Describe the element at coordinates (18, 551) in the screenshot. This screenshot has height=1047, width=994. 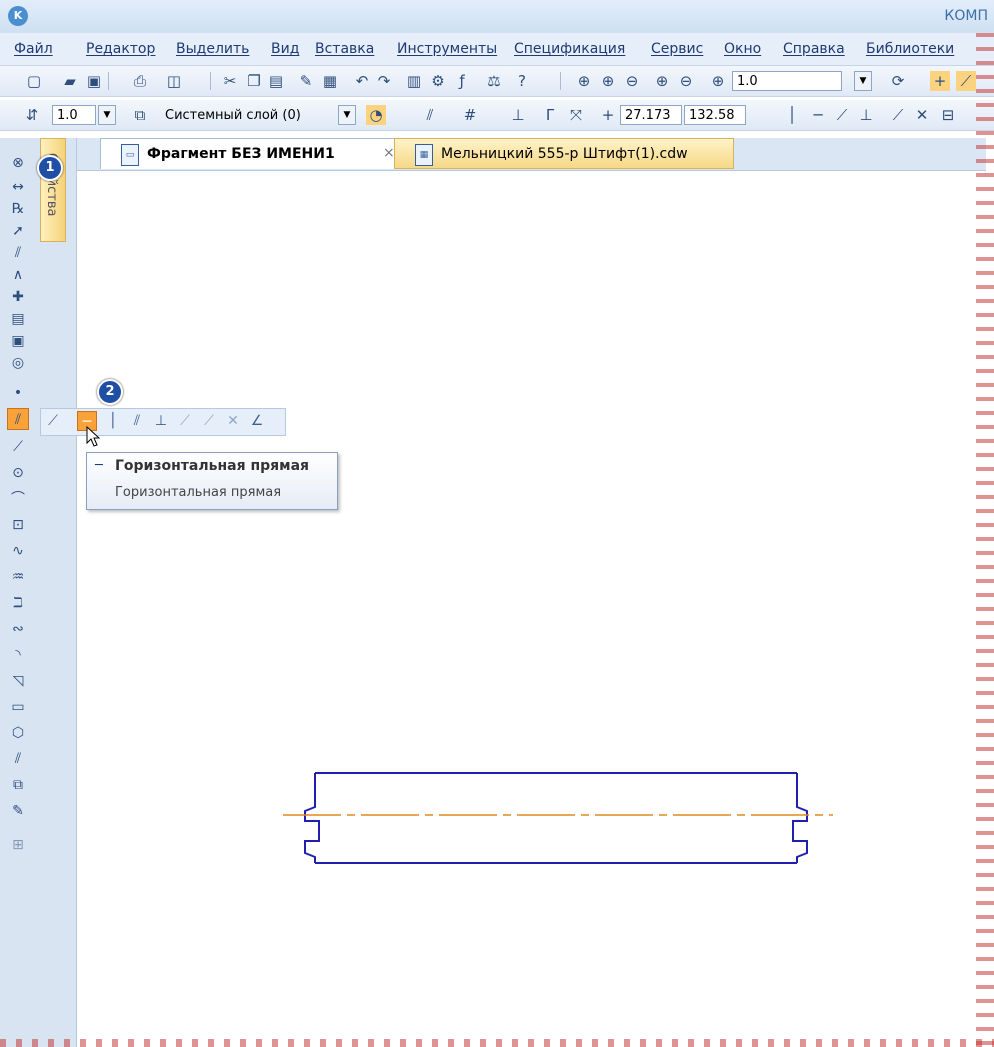
I see `spline-tool-icon: ∿` at that location.